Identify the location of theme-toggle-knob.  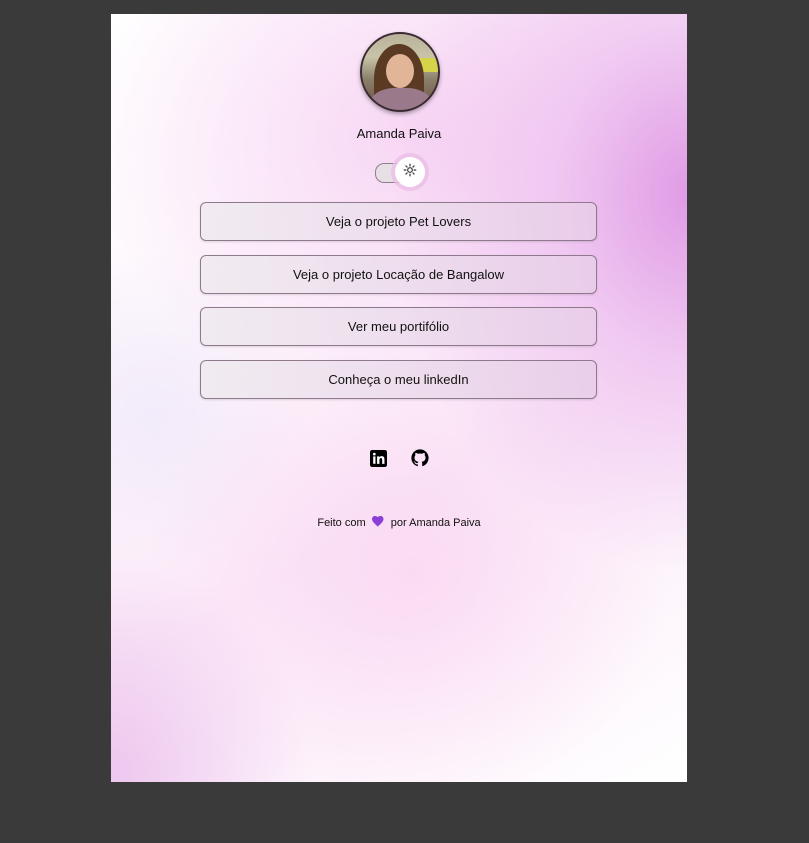
(410, 172).